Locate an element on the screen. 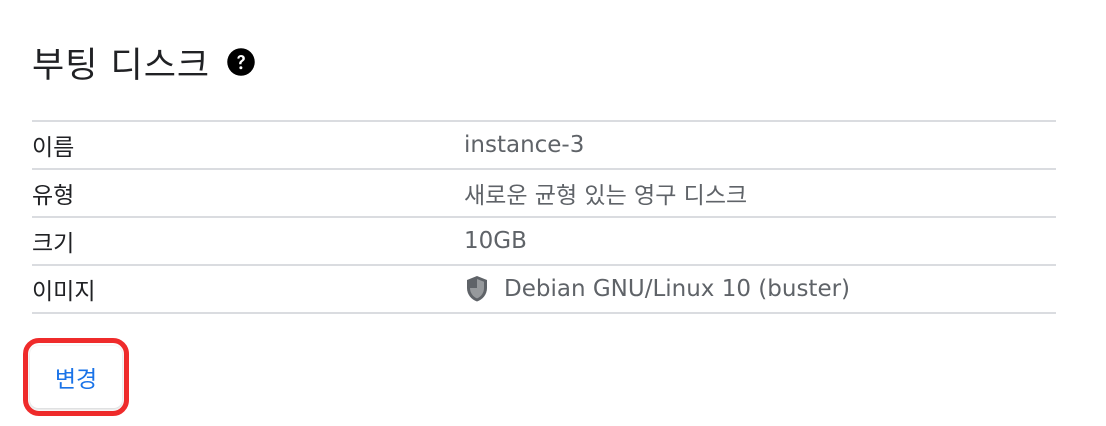 The image size is (1106, 426). table-row: 크기 10GB is located at coordinates (544, 242).